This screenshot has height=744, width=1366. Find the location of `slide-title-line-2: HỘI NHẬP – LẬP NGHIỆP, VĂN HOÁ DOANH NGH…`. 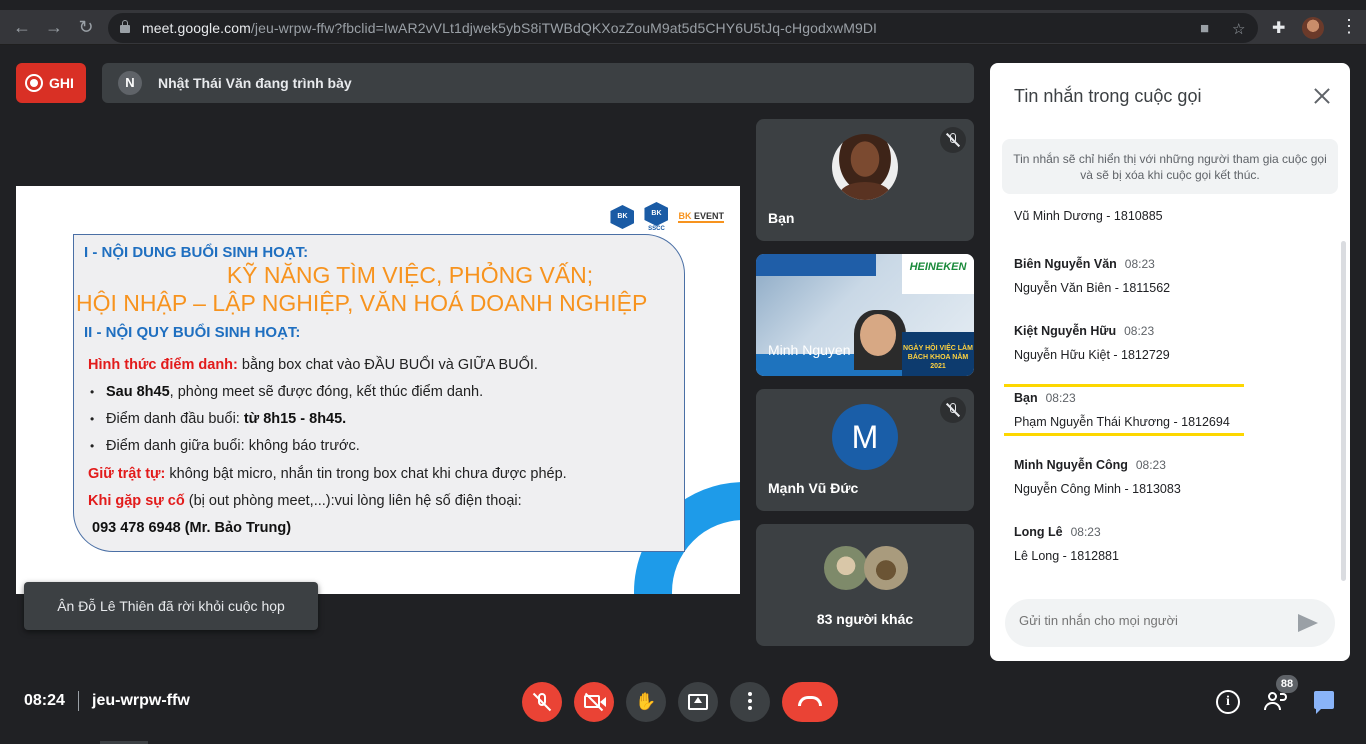

slide-title-line-2: HỘI NHẬP – LẬP NGHIỆP, VĂN HOÁ DOANH NGH… is located at coordinates (362, 303).